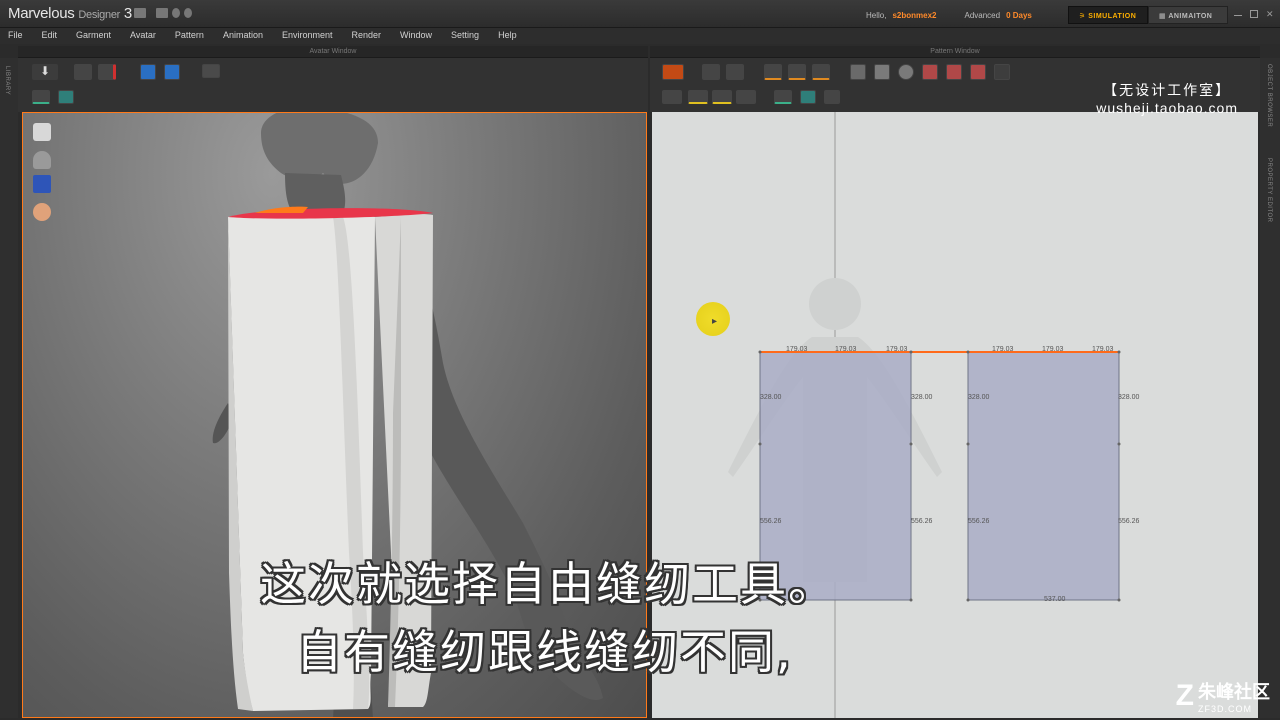 The width and height of the screenshot is (1280, 720). Describe the element at coordinates (1129, 397) in the screenshot. I see `measure-side-upper-4: 328.00` at that location.